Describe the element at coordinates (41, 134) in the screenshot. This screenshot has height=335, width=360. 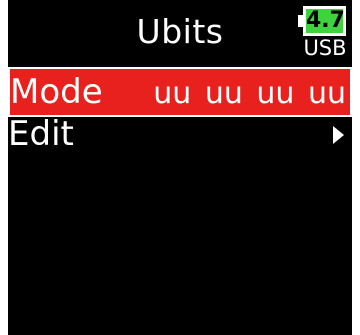
I see `menu-item-label: Edit` at that location.